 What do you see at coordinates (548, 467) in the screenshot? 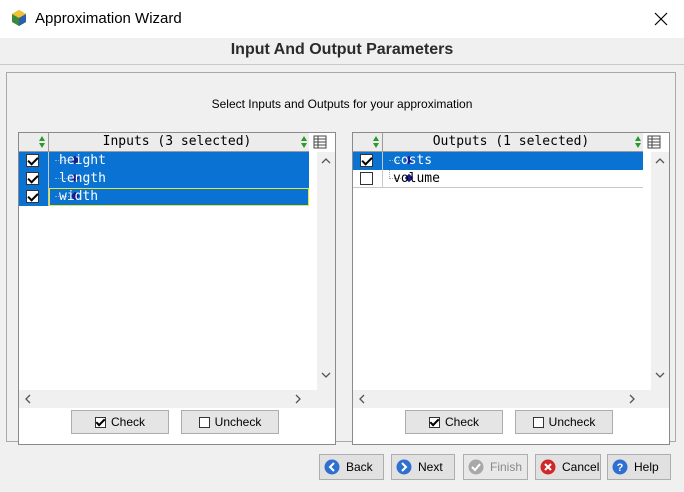
I see `cancel-icon` at bounding box center [548, 467].